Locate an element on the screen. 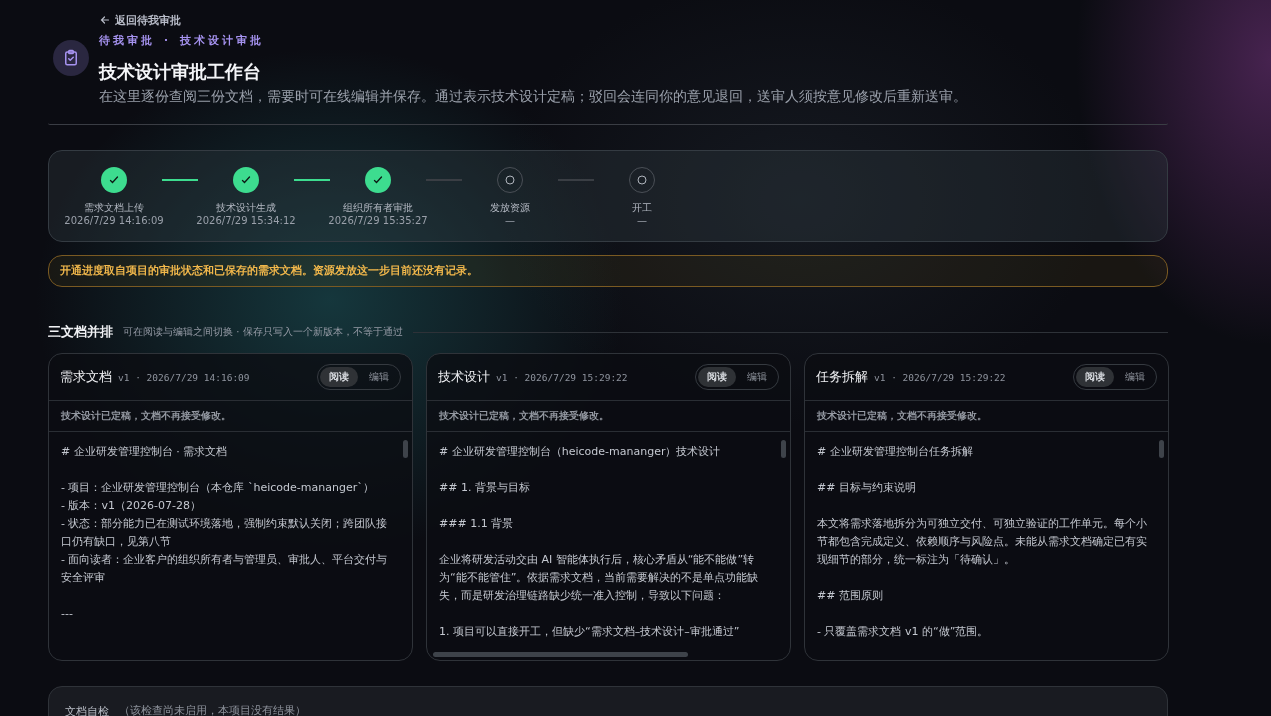 The image size is (1271, 716). section-title: 三文档并排 is located at coordinates (80, 332).